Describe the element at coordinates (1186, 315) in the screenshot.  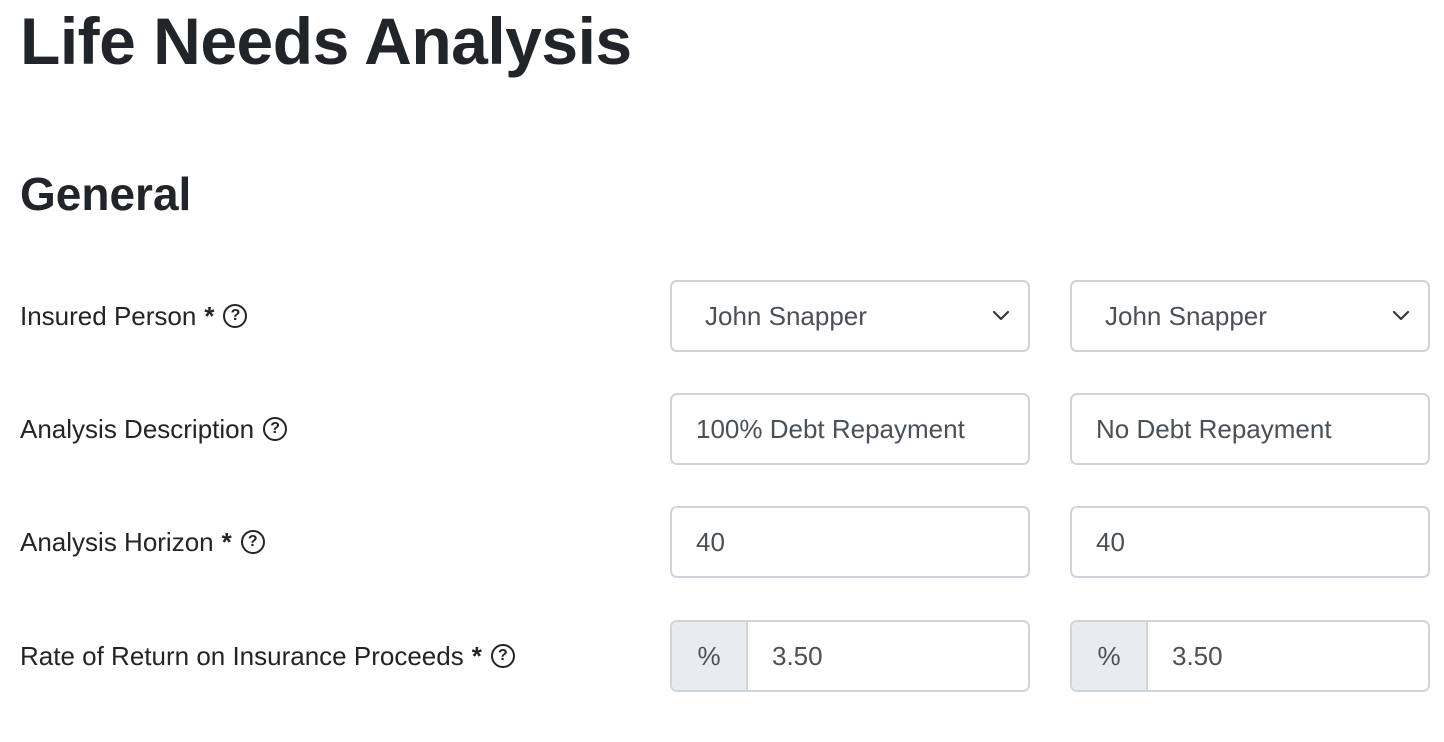
I see `insured-person-select-b-value: John Snapper` at that location.